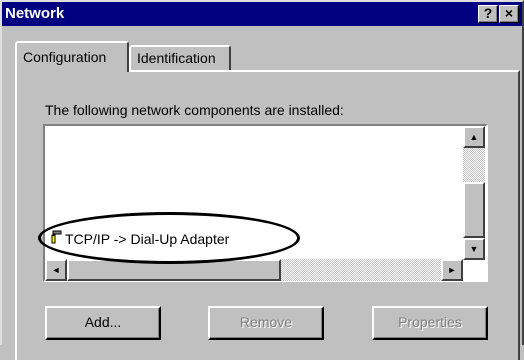 The image size is (524, 360). Describe the element at coordinates (65, 57) in the screenshot. I see `tab-configuration-label: Configuration` at that location.